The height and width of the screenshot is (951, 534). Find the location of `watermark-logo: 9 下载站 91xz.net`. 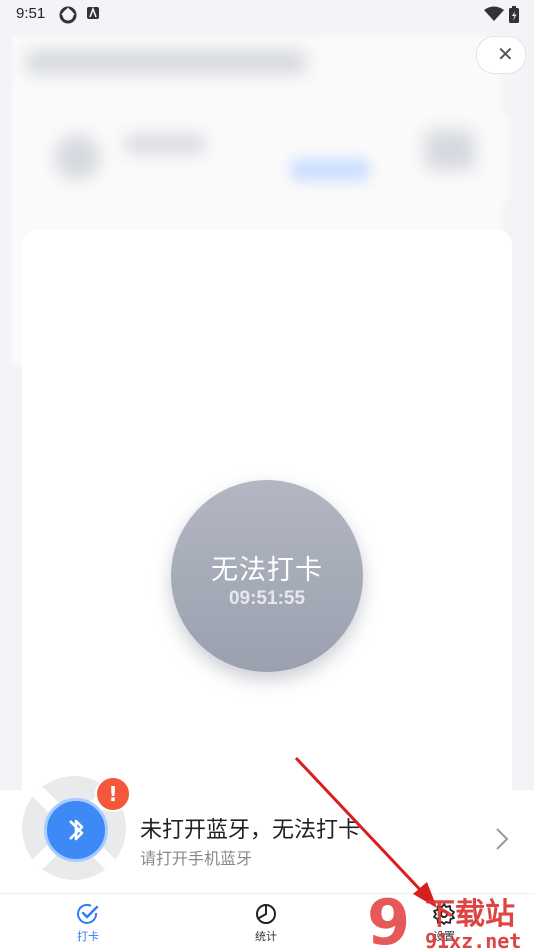

watermark-logo: 9 下载站 91xz.net is located at coordinates (444, 918).